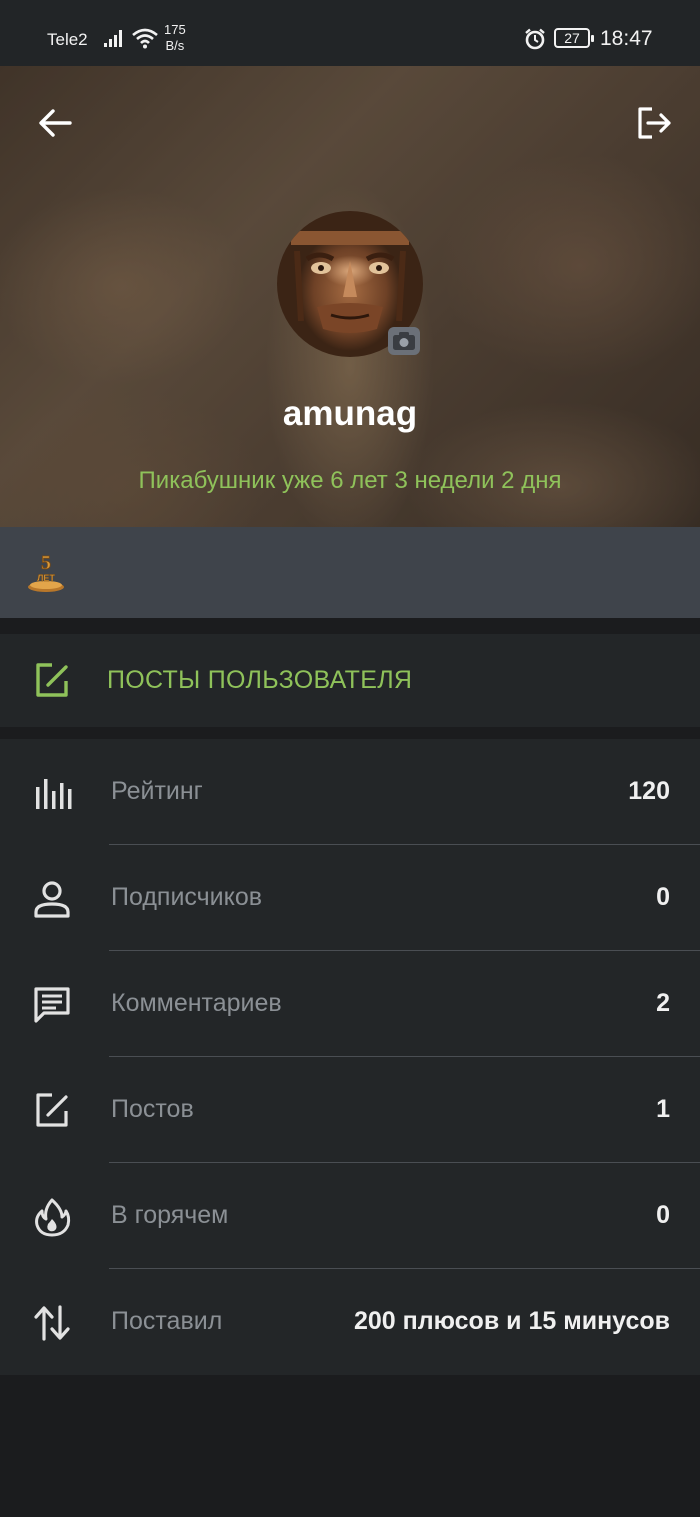  I want to click on stat-label: Постов, so click(152, 1109).